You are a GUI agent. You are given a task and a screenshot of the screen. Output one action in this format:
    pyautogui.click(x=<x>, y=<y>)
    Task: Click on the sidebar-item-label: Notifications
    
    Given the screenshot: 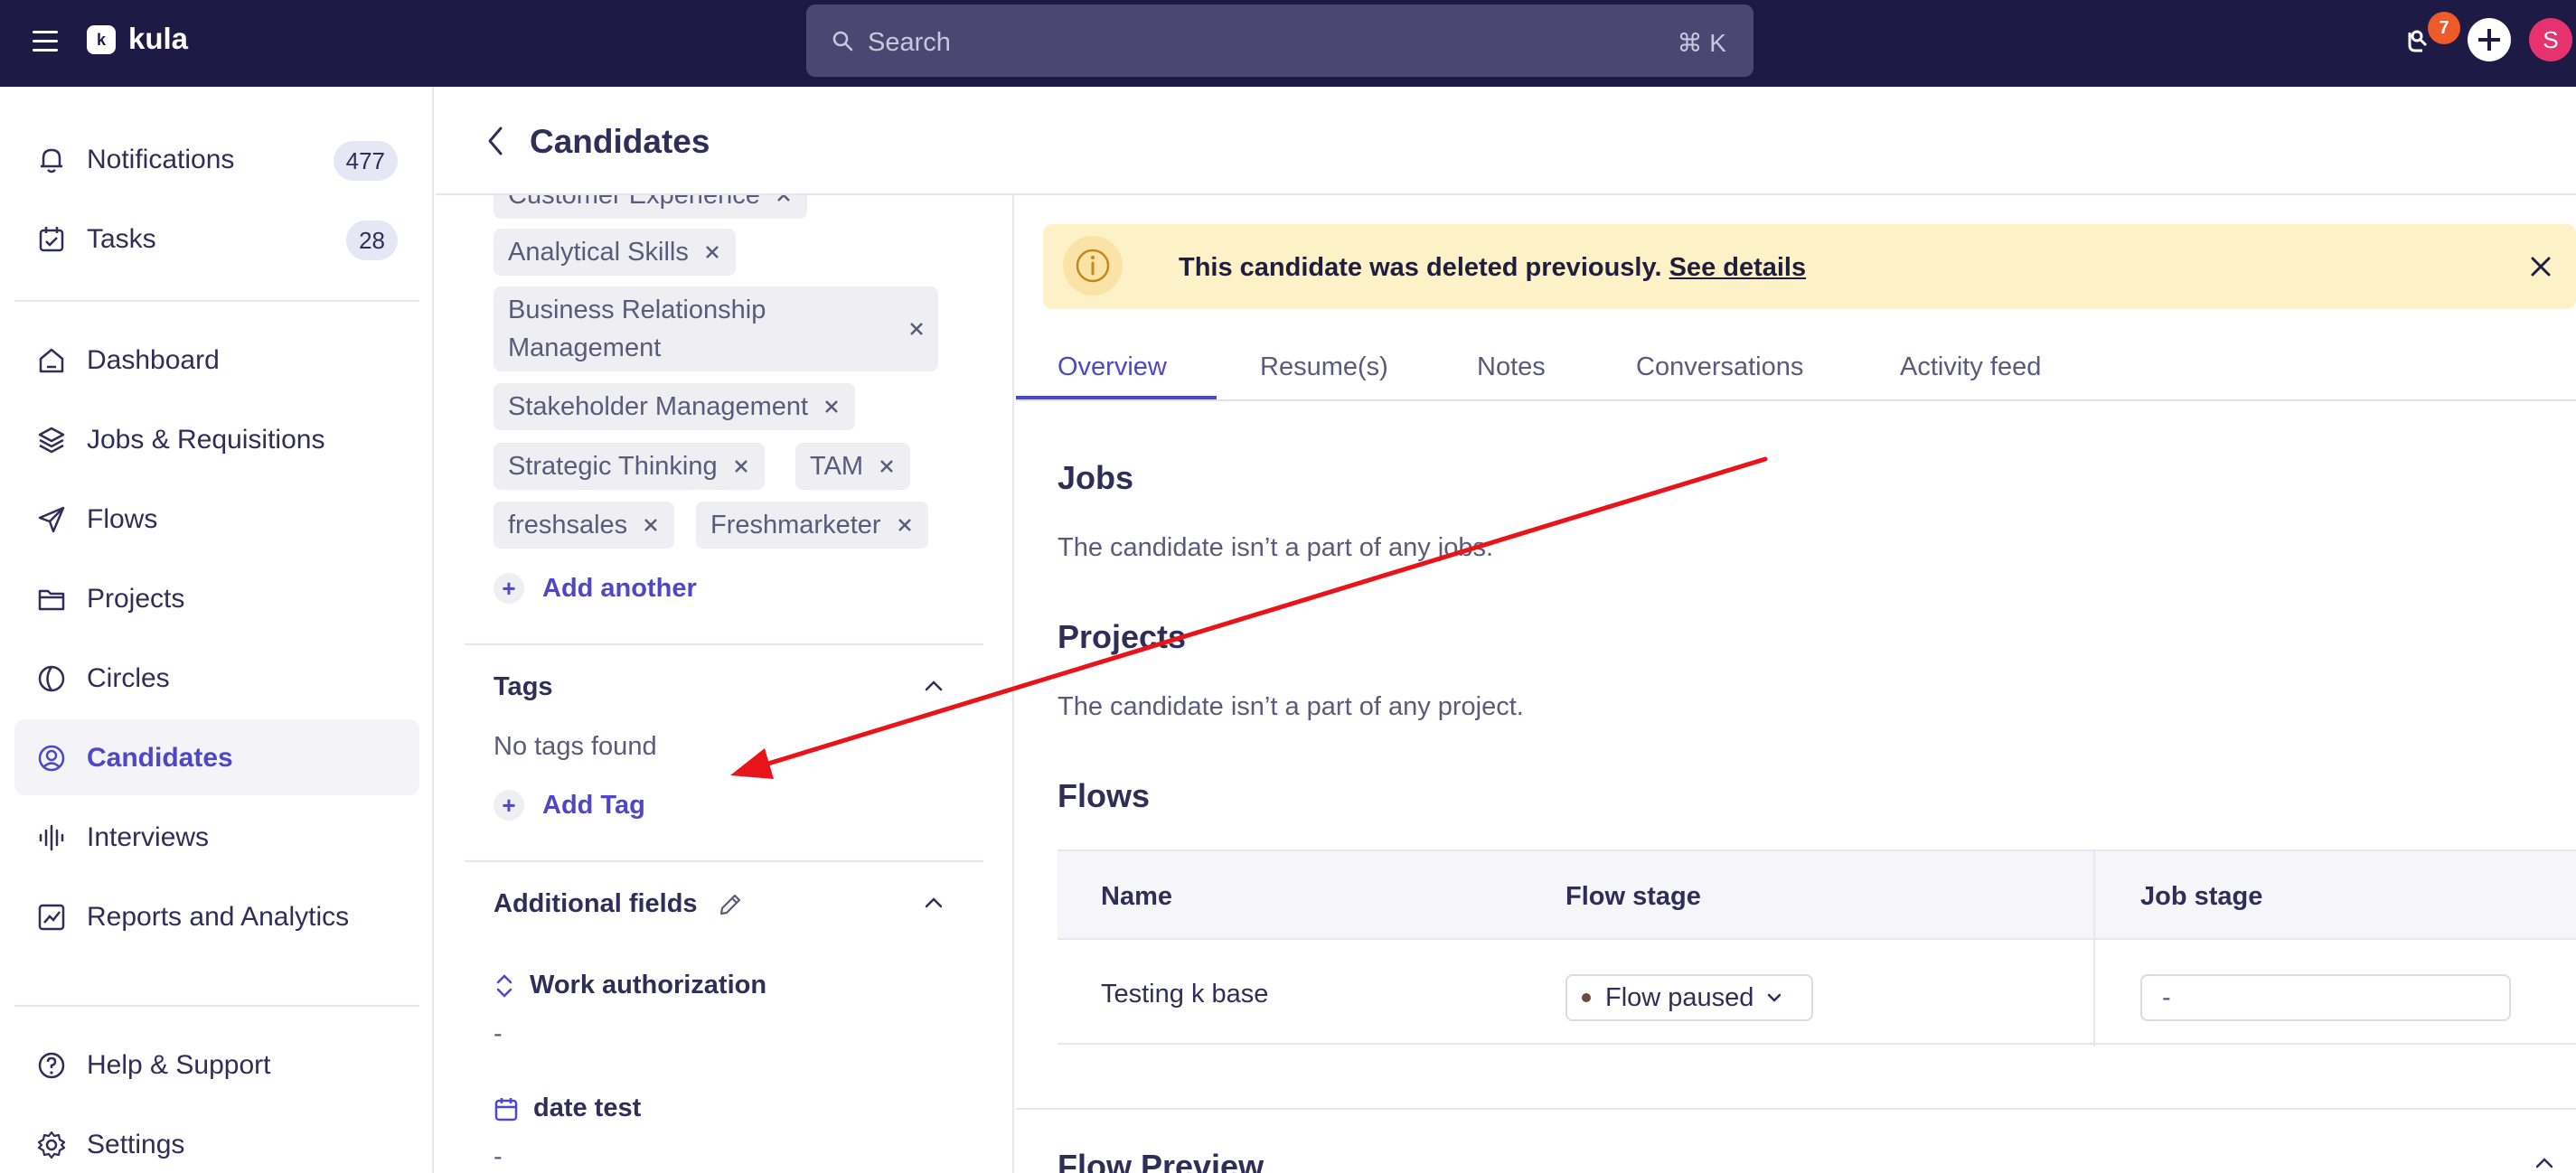 What is the action you would take?
    pyautogui.click(x=161, y=159)
    